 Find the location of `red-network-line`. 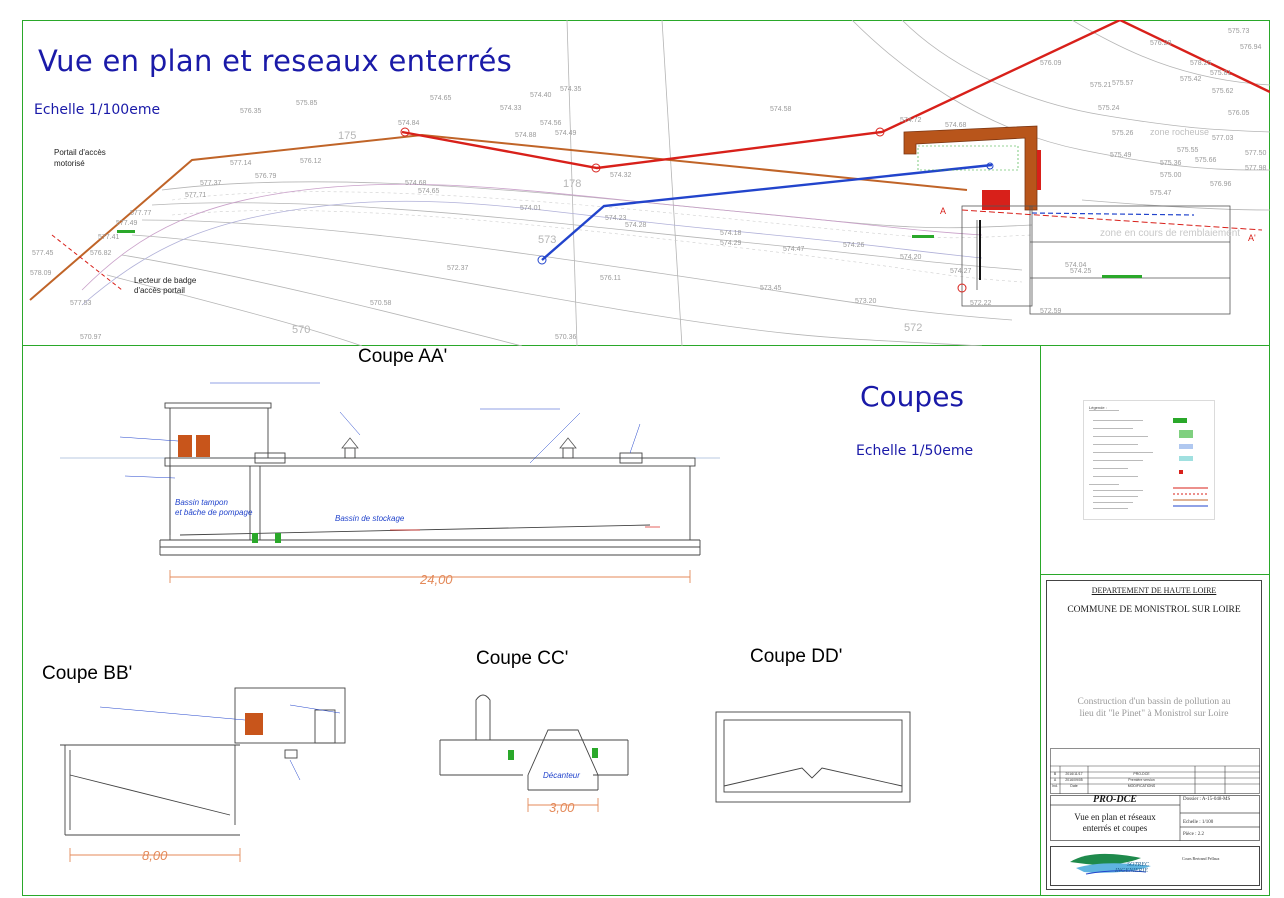

red-network-line is located at coordinates (761, 95).